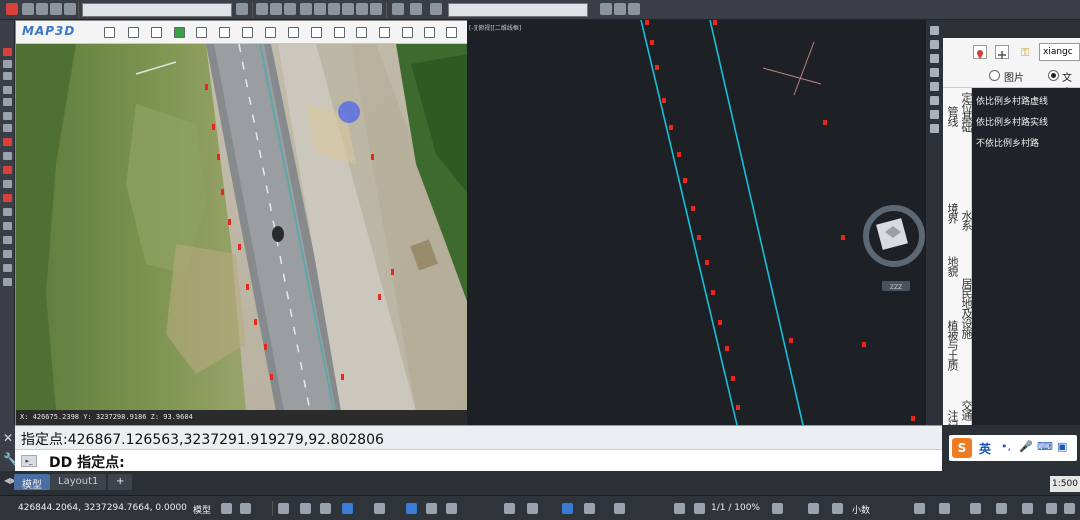  I want to click on list-item: 依比例乡村路虚线, so click(1012, 100).